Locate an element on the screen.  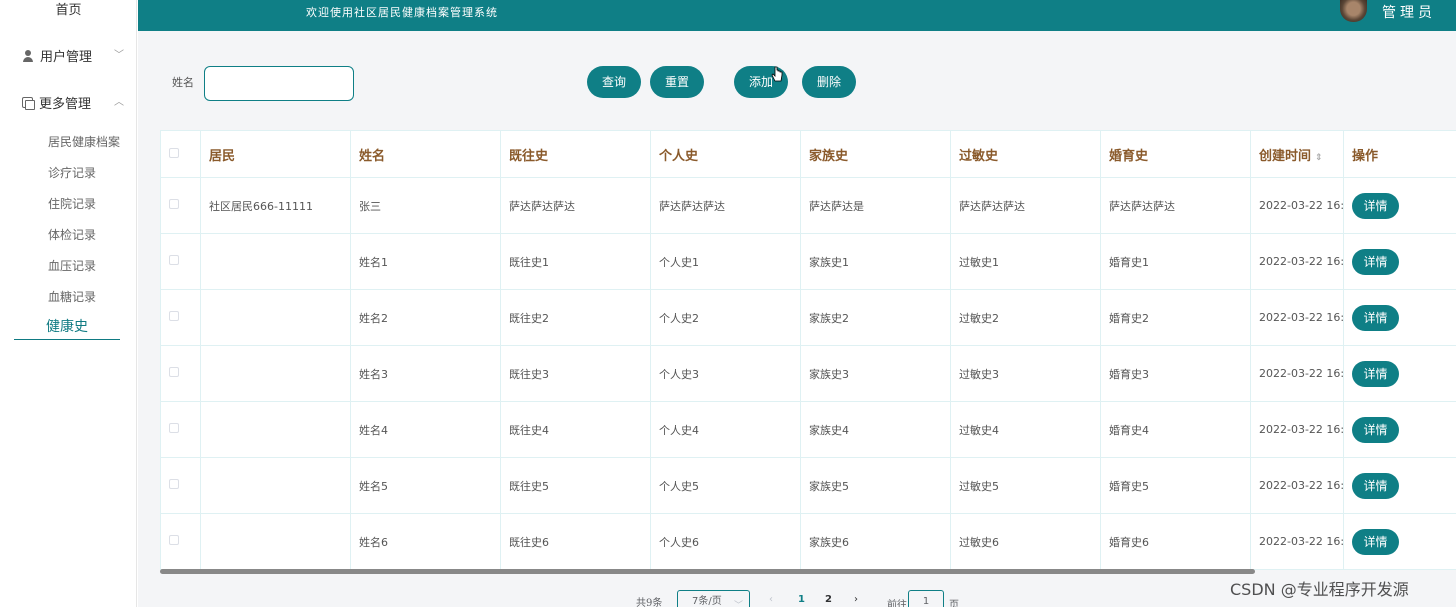
header-user-name: 管理员 is located at coordinates (1409, 12).